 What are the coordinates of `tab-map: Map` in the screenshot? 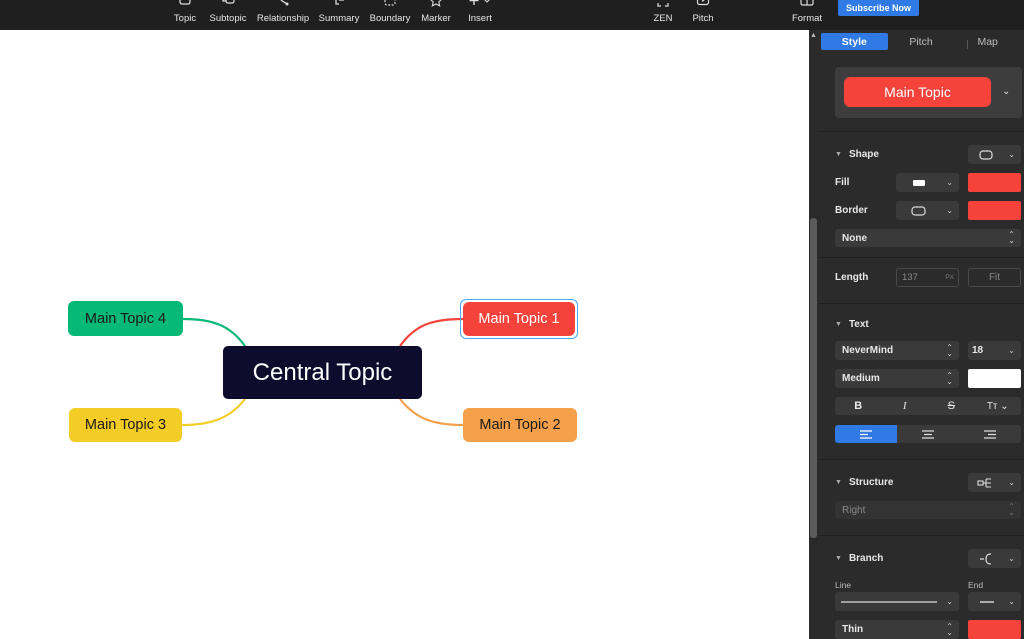 It's located at (987, 41).